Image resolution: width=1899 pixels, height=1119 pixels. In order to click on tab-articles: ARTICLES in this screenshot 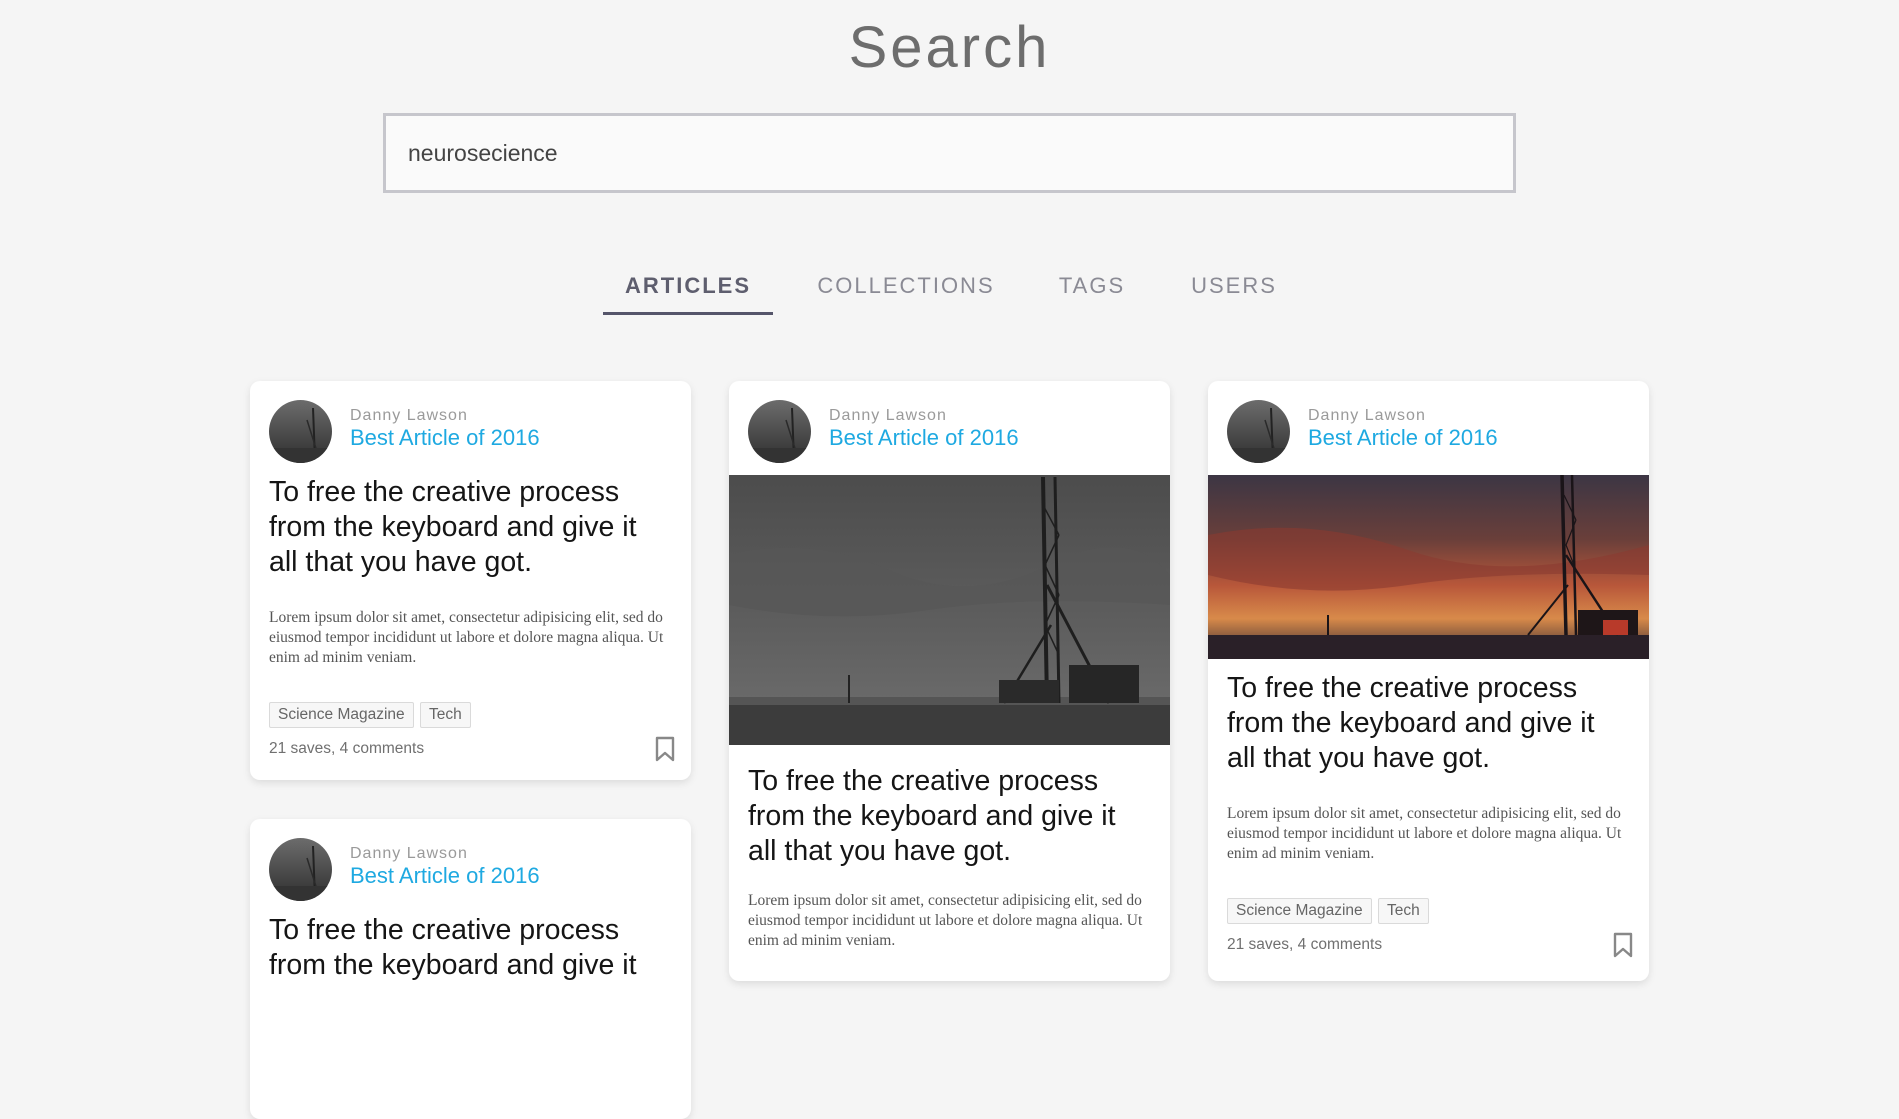, I will do `click(688, 293)`.